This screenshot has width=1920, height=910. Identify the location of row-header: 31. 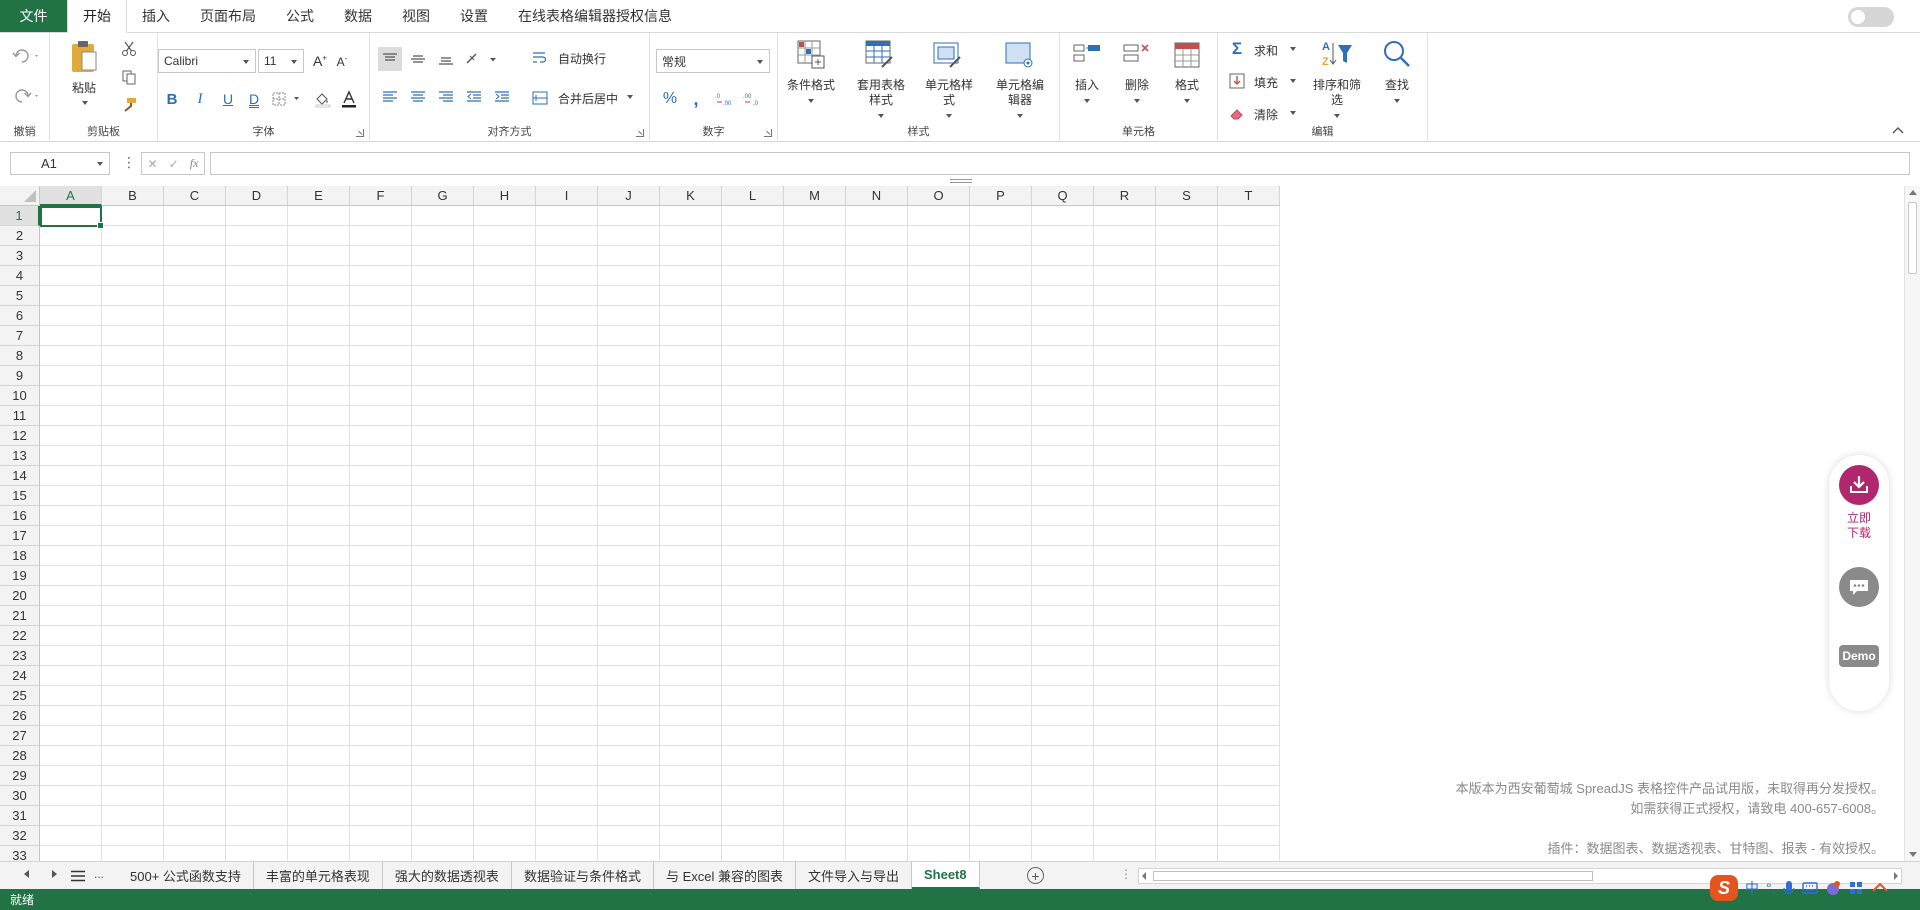
(20, 816).